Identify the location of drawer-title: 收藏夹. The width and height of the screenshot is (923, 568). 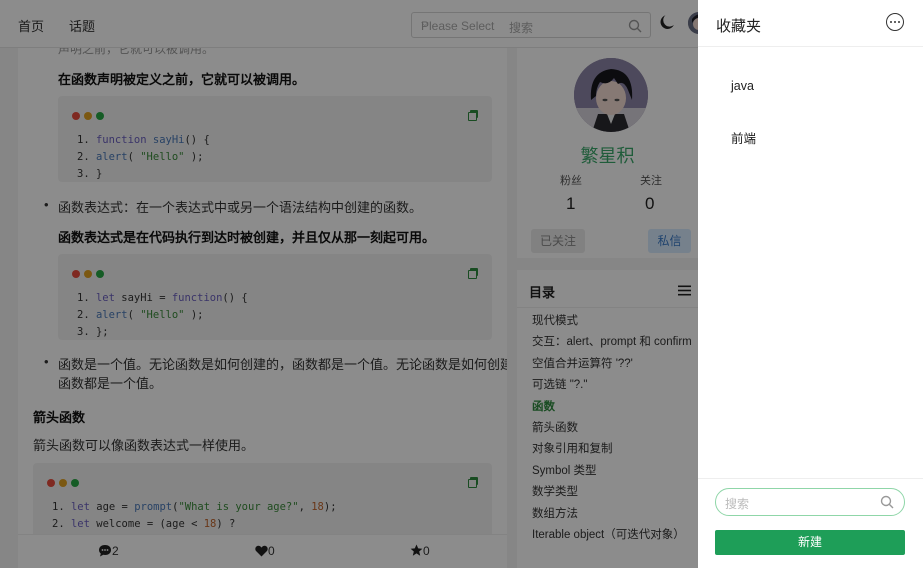
(739, 26).